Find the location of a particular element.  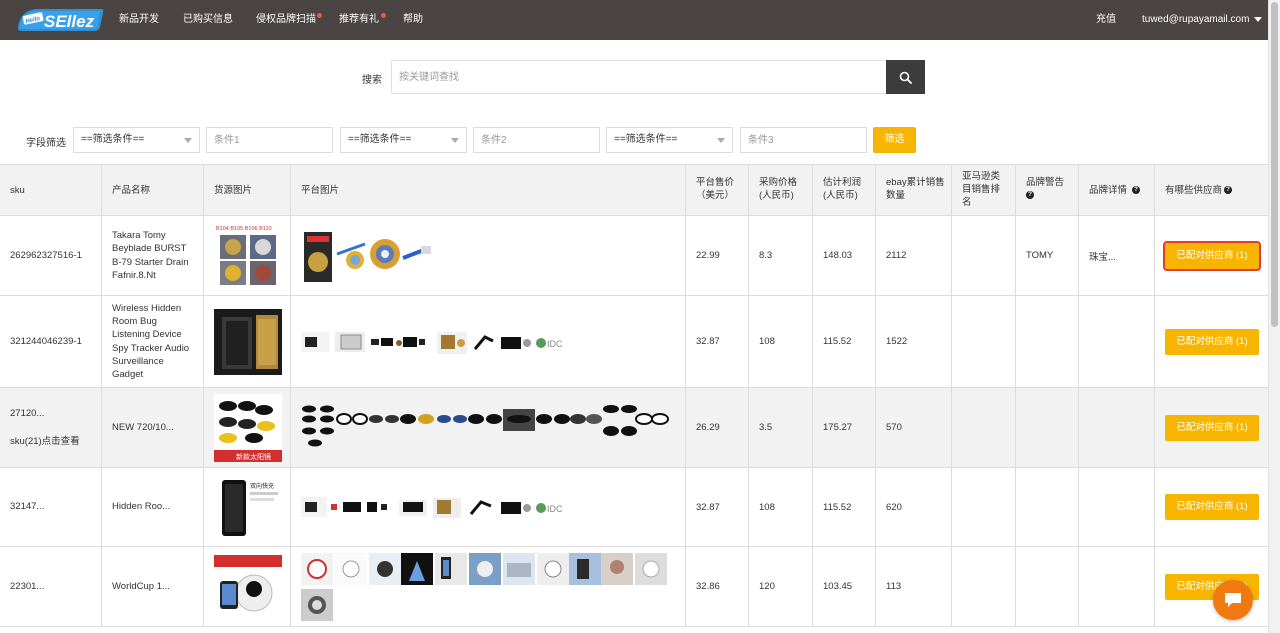

profit-cell: 115.52 is located at coordinates (843, 341).